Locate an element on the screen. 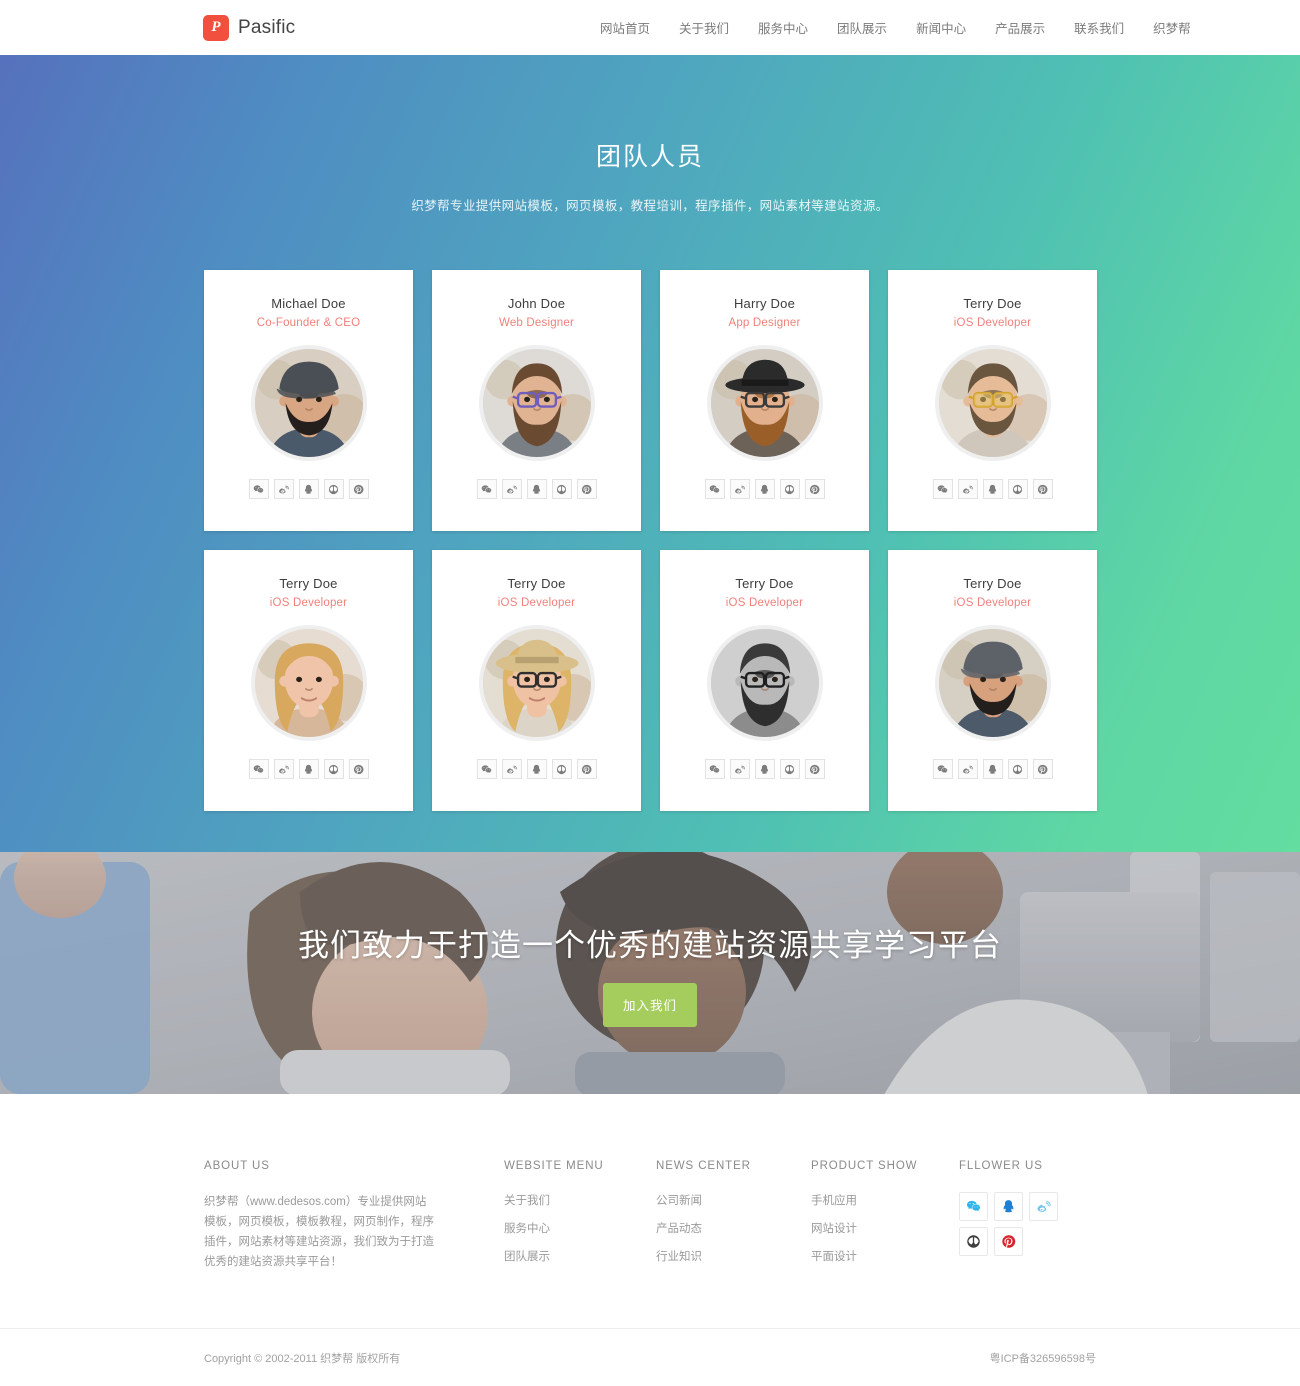  nav-item-5: 产品展示 is located at coordinates (1020, 27).